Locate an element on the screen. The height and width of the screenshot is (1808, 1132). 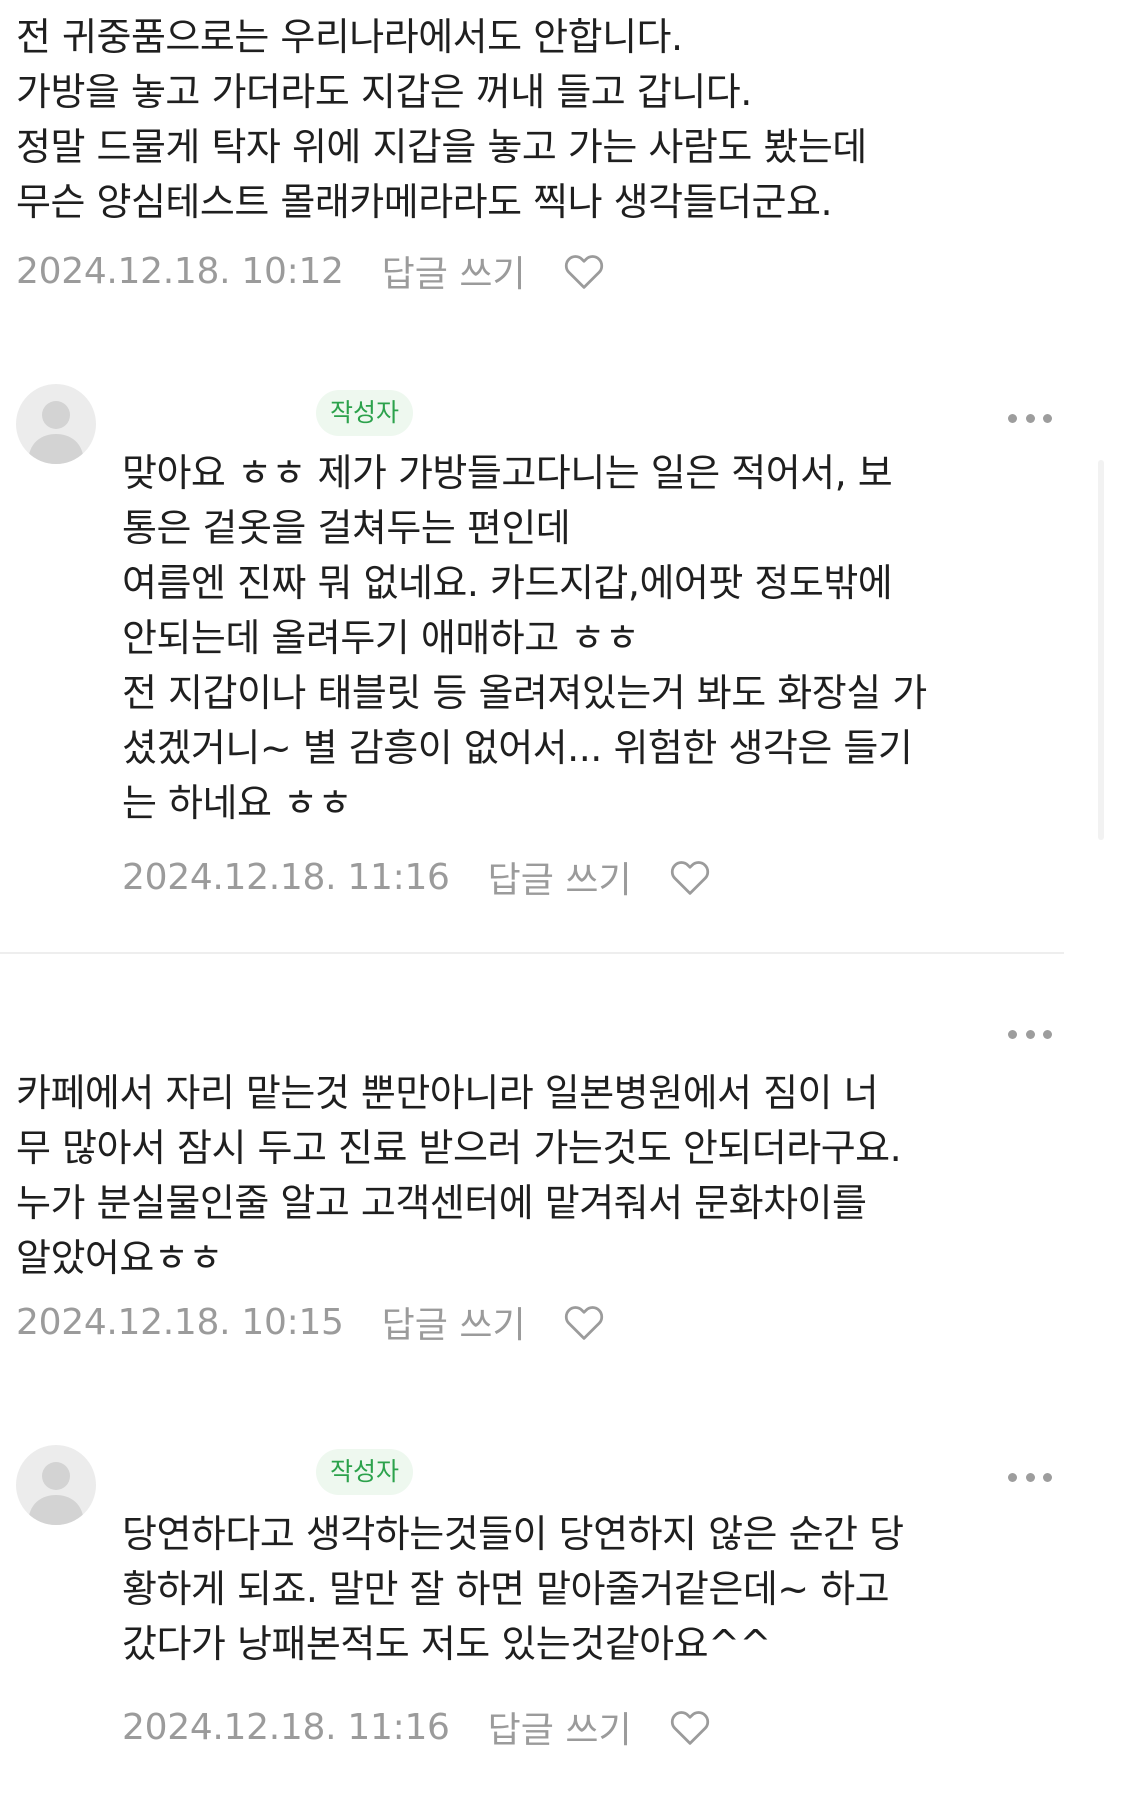
comment-timestamp: 2024.12.18. 10:12 is located at coordinates (180, 271).